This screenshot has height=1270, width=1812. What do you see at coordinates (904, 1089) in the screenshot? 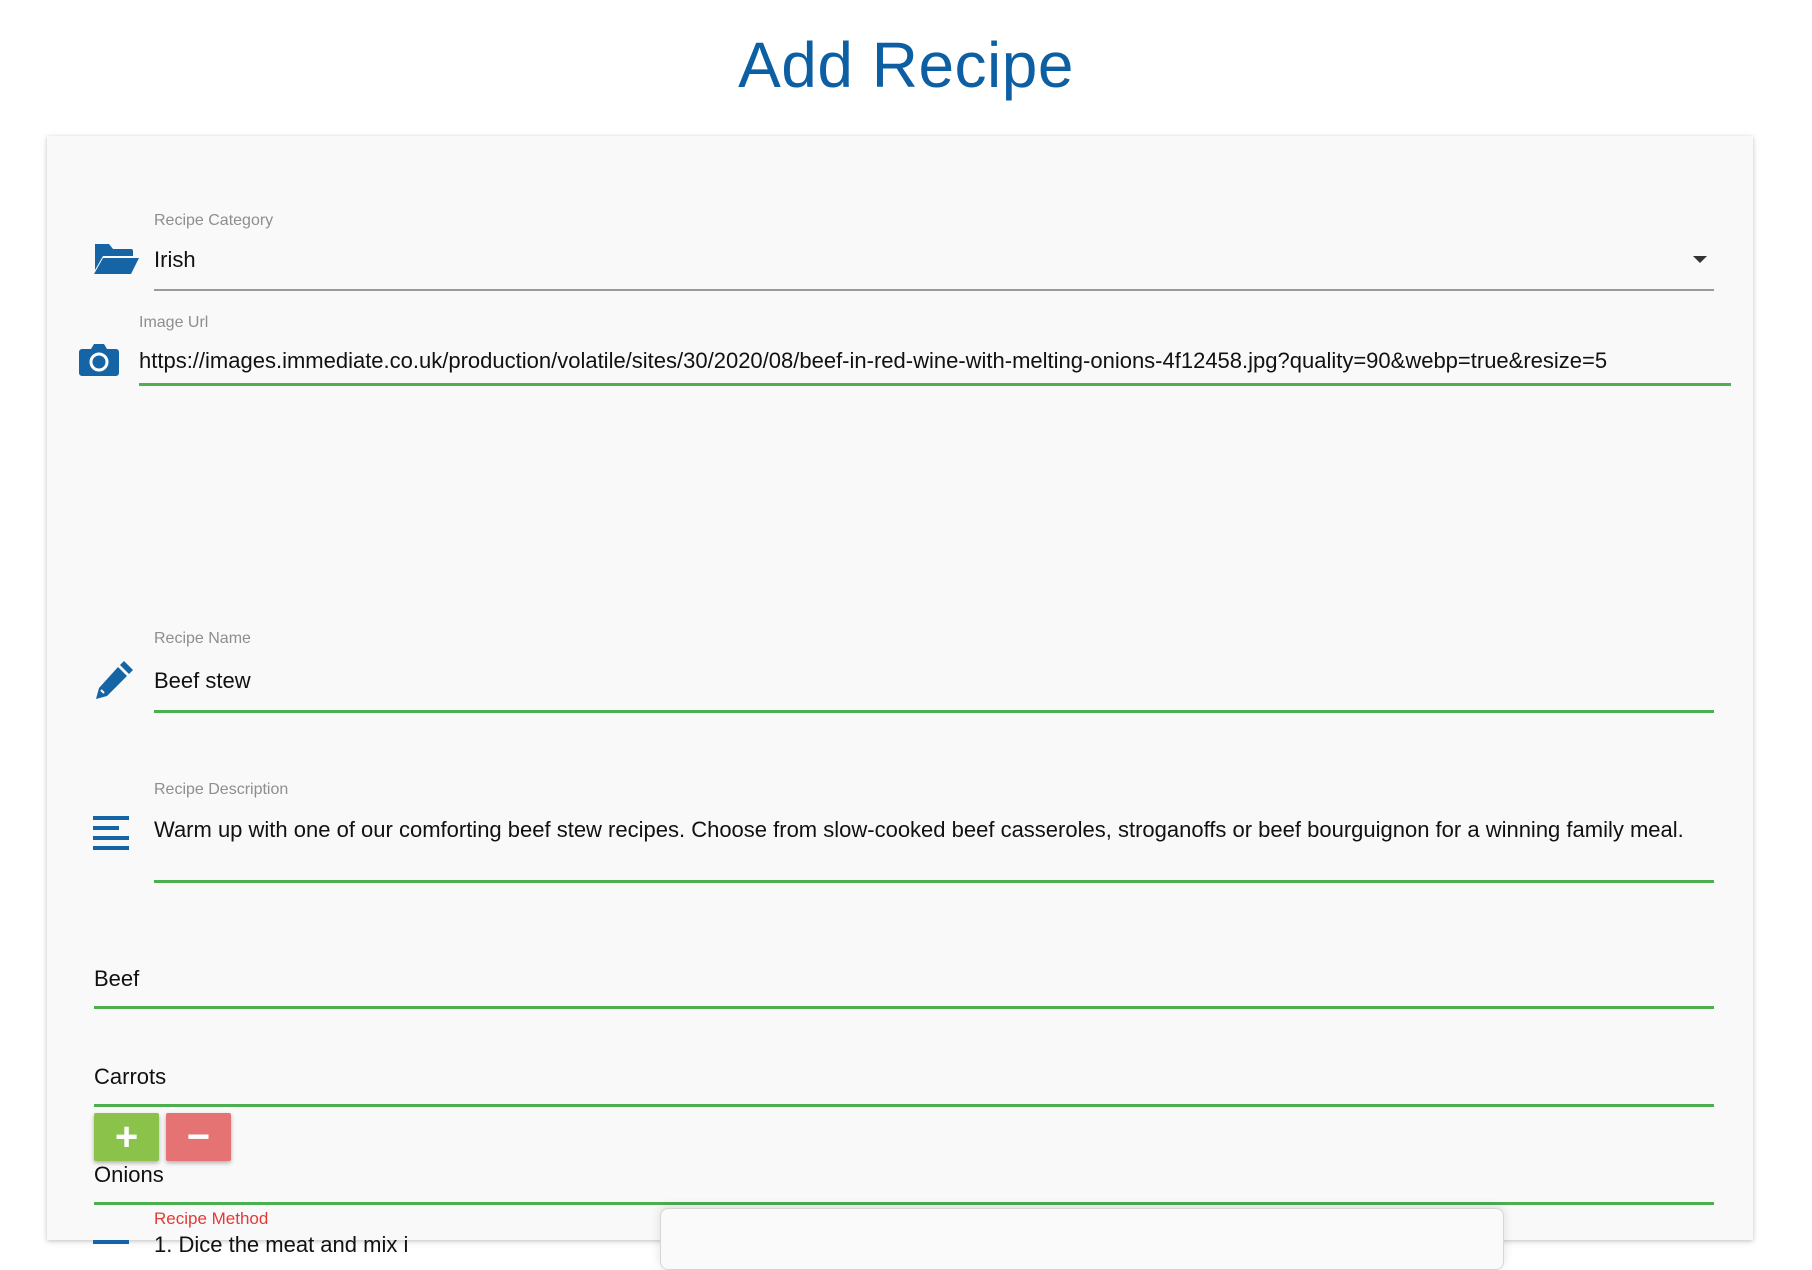
I see `ingredient-row: Carrots` at bounding box center [904, 1089].